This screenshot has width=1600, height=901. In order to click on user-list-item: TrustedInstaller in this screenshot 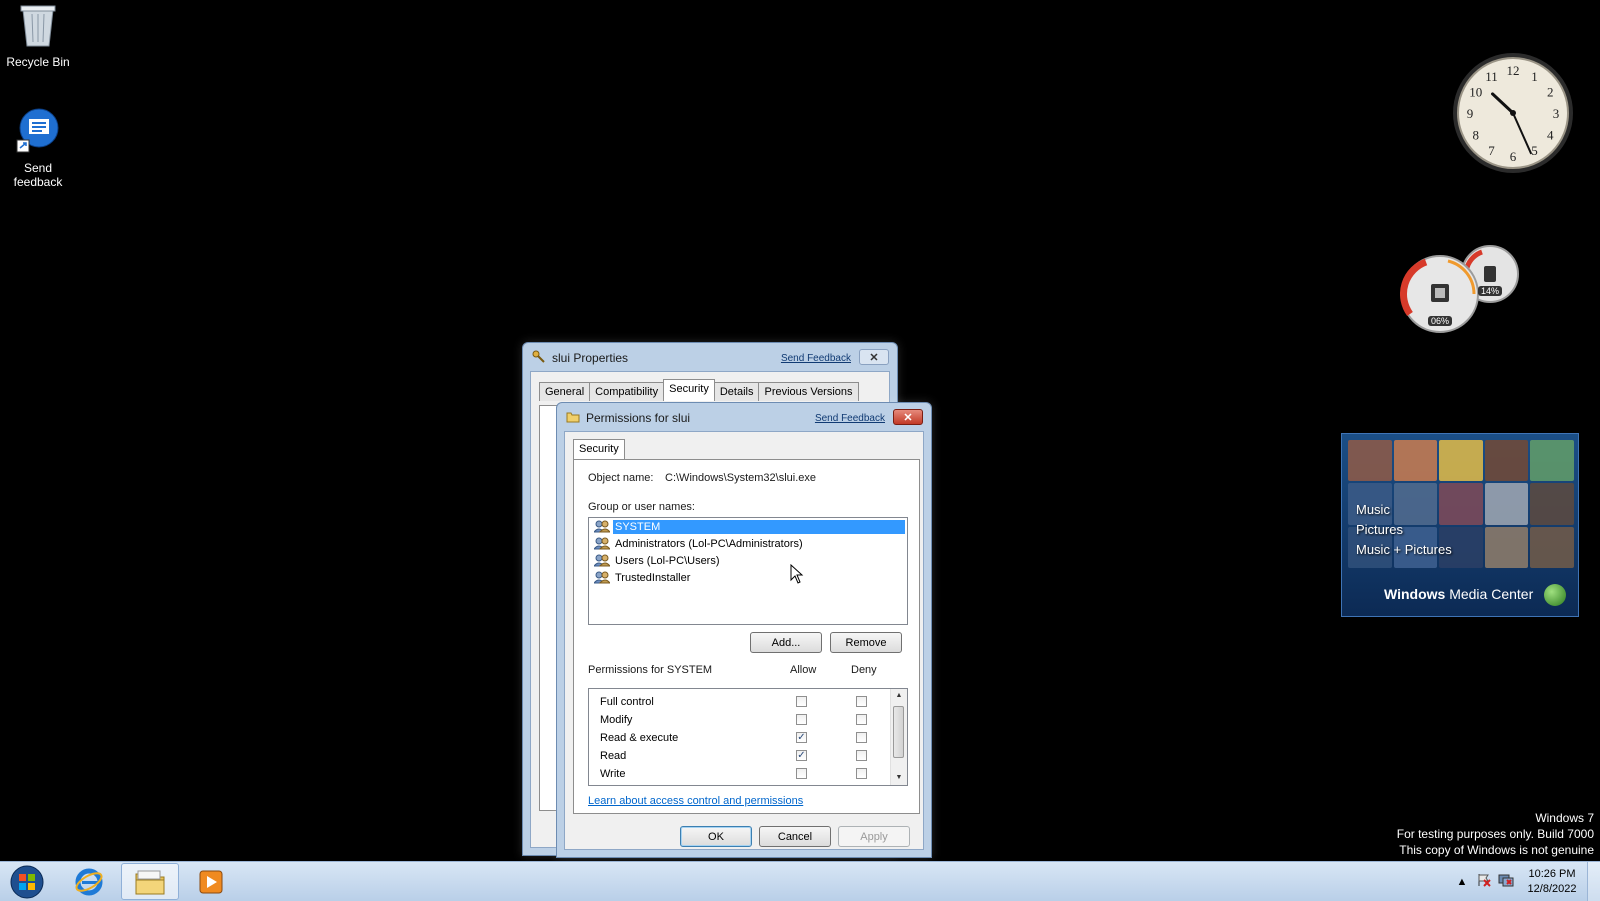, I will do `click(748, 577)`.